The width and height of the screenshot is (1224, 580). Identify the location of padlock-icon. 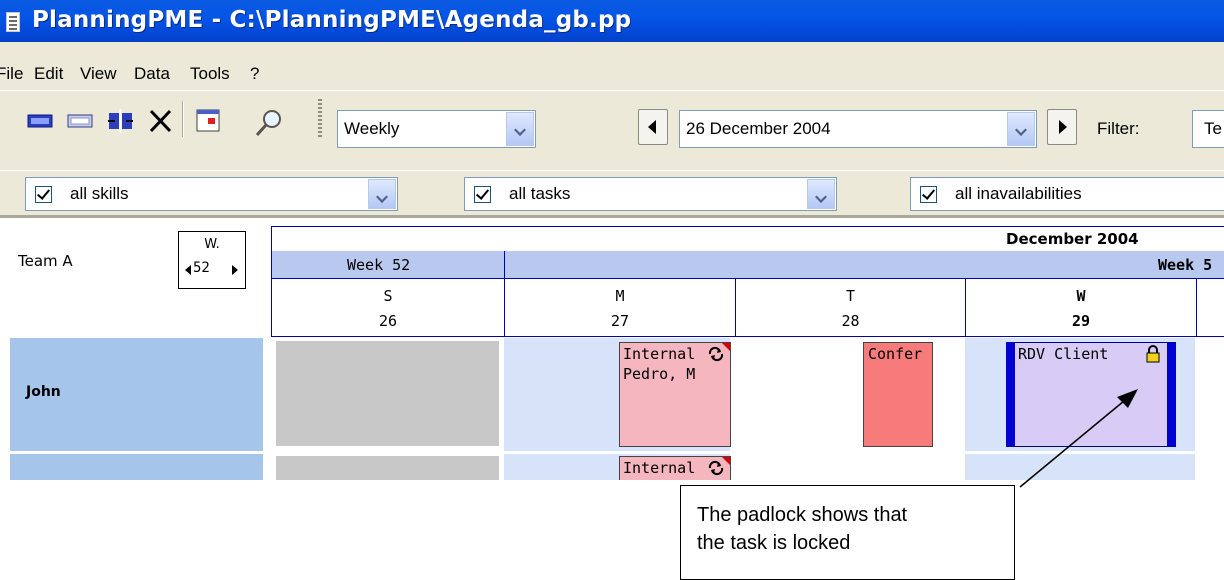
(1153, 354).